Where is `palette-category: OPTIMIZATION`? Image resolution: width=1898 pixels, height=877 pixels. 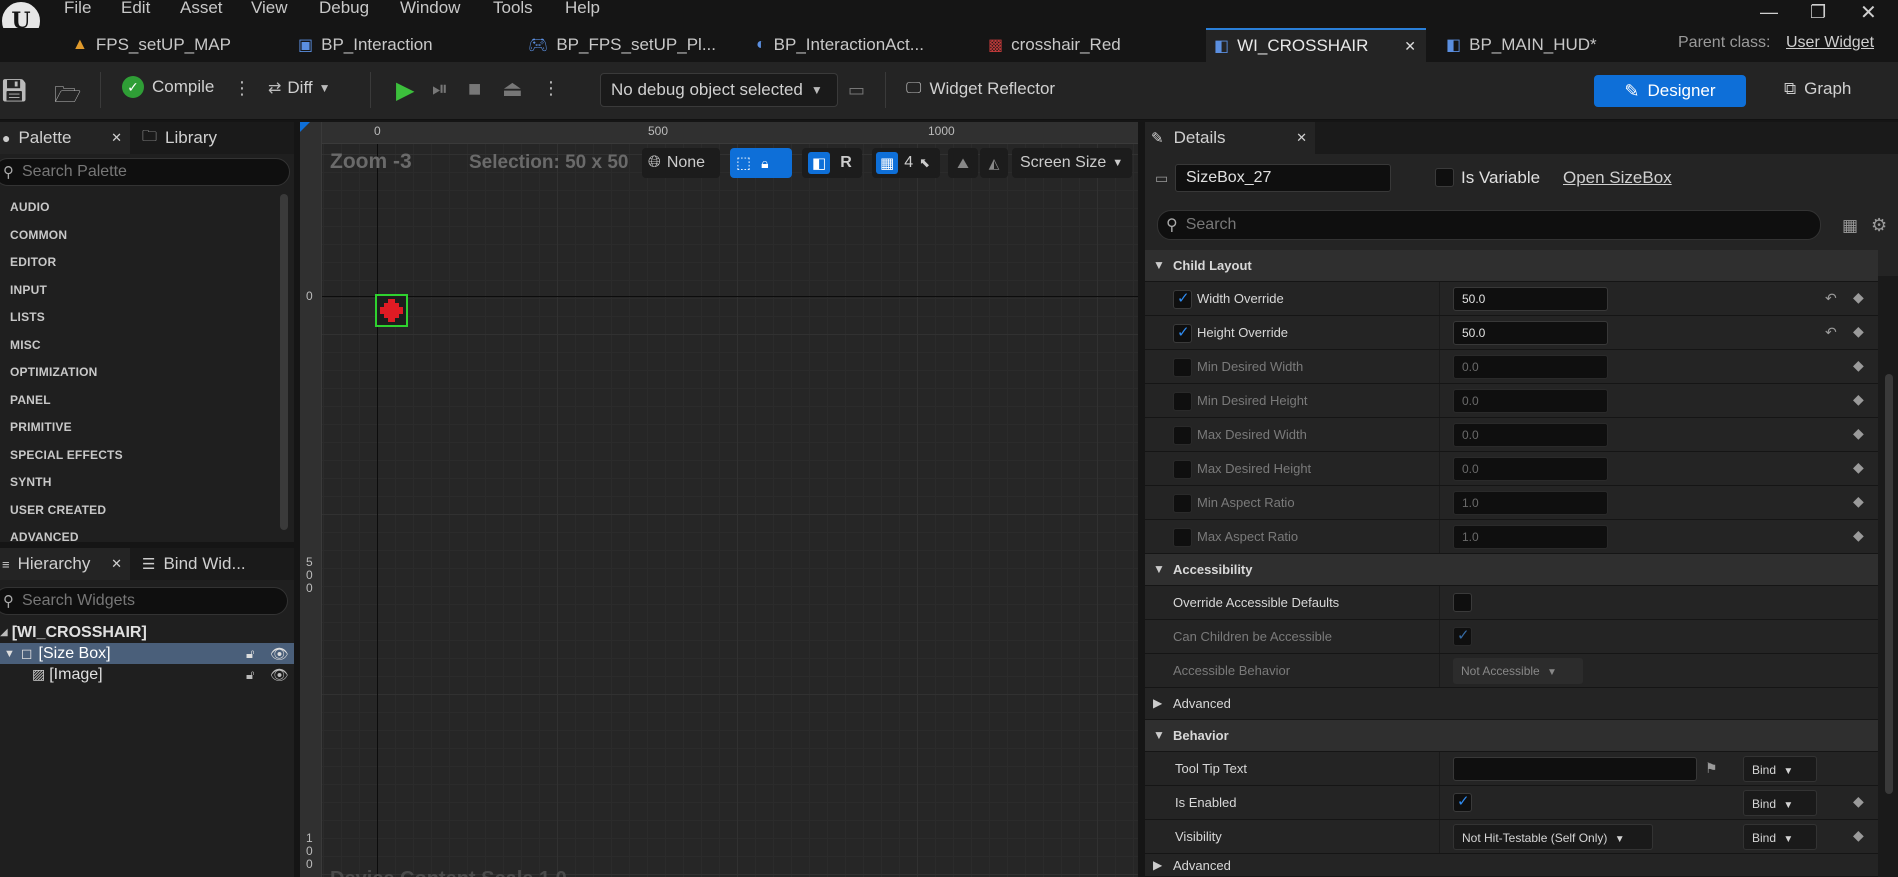 palette-category: OPTIMIZATION is located at coordinates (54, 372).